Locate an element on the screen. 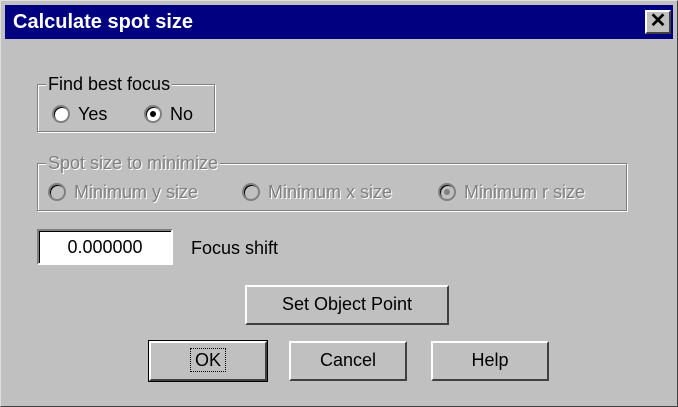  title-bar: Calculate spot size ✕ is located at coordinates (339, 22).